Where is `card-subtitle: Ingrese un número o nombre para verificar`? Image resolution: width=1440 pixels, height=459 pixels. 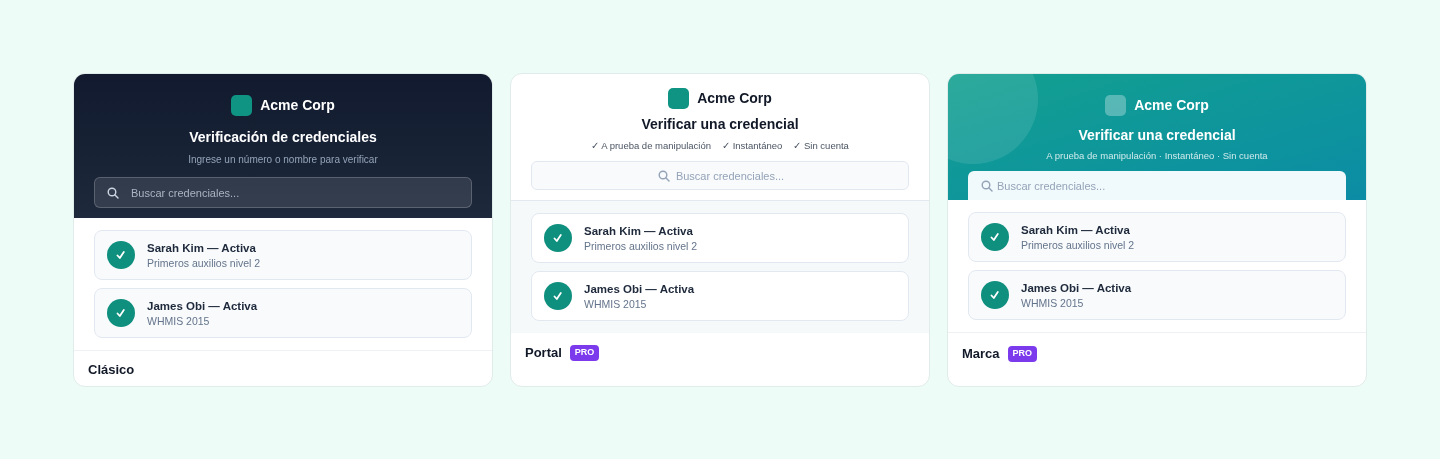
card-subtitle: Ingrese un número o nombre para verificar is located at coordinates (283, 160).